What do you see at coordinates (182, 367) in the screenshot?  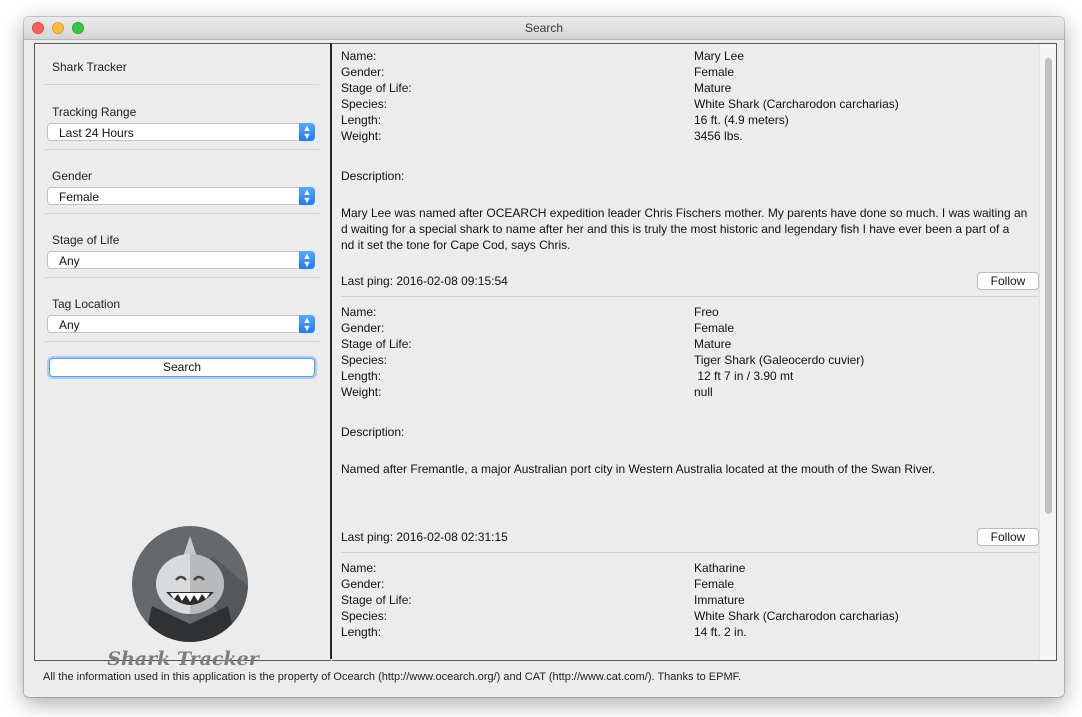 I see `search-button: Search` at bounding box center [182, 367].